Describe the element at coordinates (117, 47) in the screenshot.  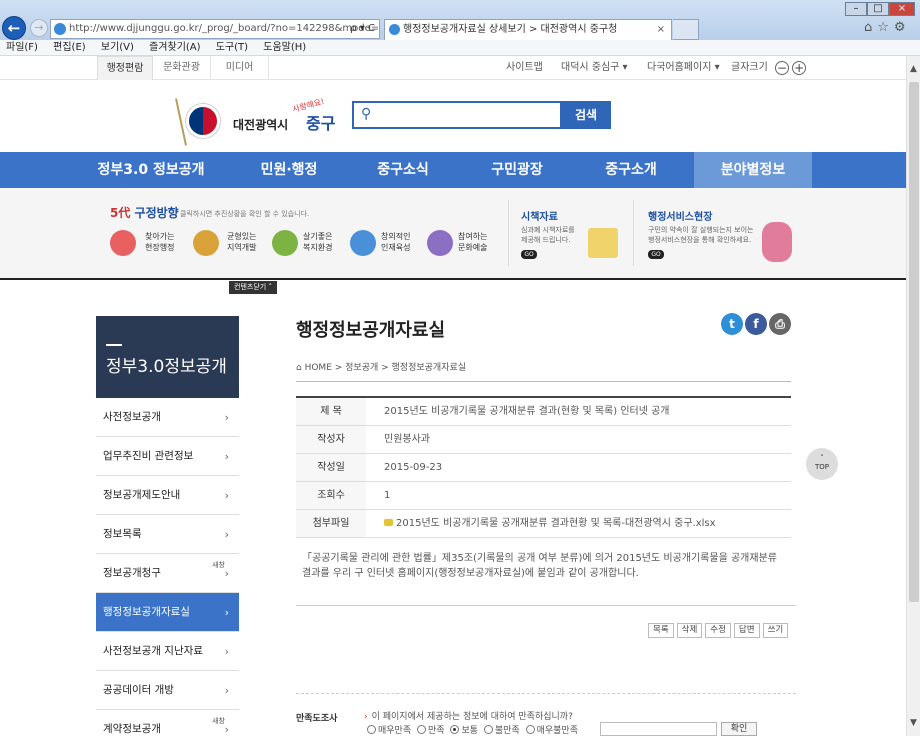
I see `menu-view: 보기(V)` at that location.